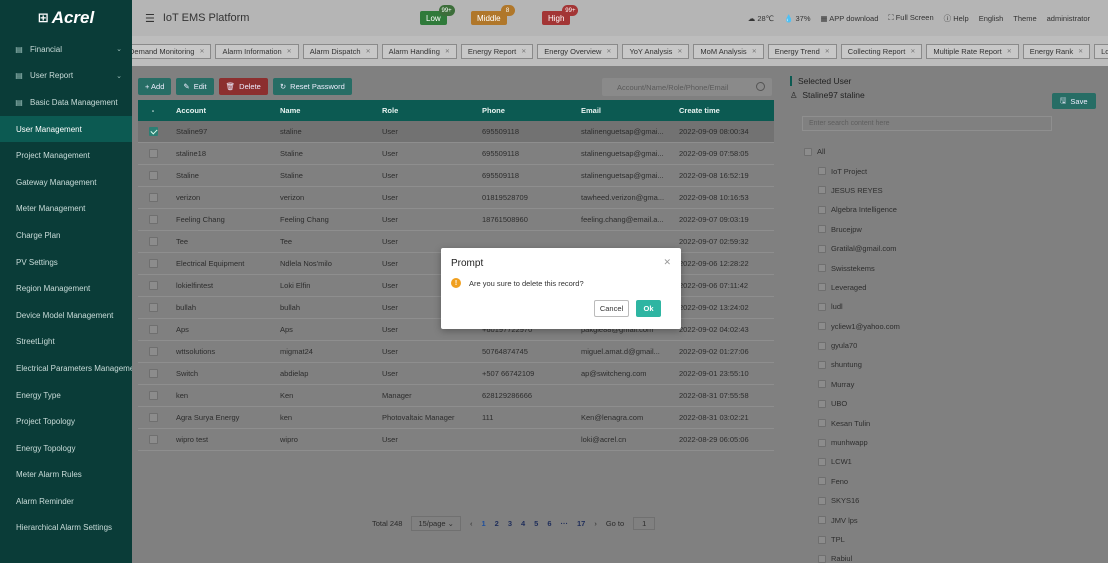 The image size is (1108, 563). What do you see at coordinates (340, 51) in the screenshot?
I see `tab-alarm-dispatch: Alarm Dispatch ✕` at bounding box center [340, 51].